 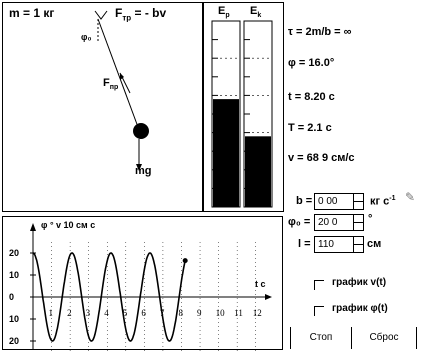 What do you see at coordinates (320, 32) in the screenshot?
I see `tau-readout: τ = 2m/b = ∞` at bounding box center [320, 32].